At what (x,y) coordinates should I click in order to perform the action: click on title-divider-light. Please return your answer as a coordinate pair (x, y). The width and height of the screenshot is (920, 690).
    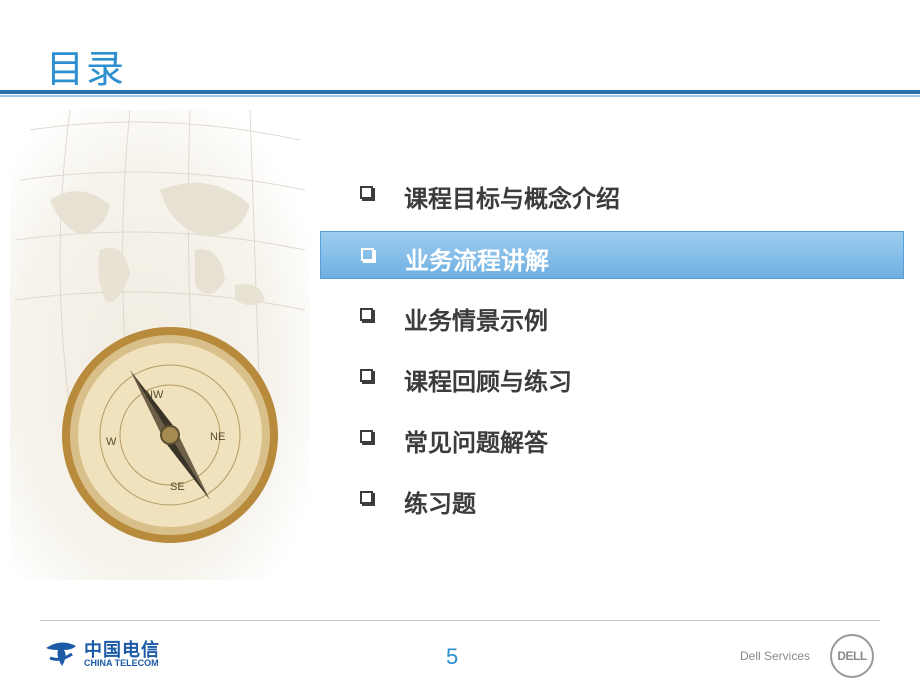
    Looking at the image, I should click on (460, 96).